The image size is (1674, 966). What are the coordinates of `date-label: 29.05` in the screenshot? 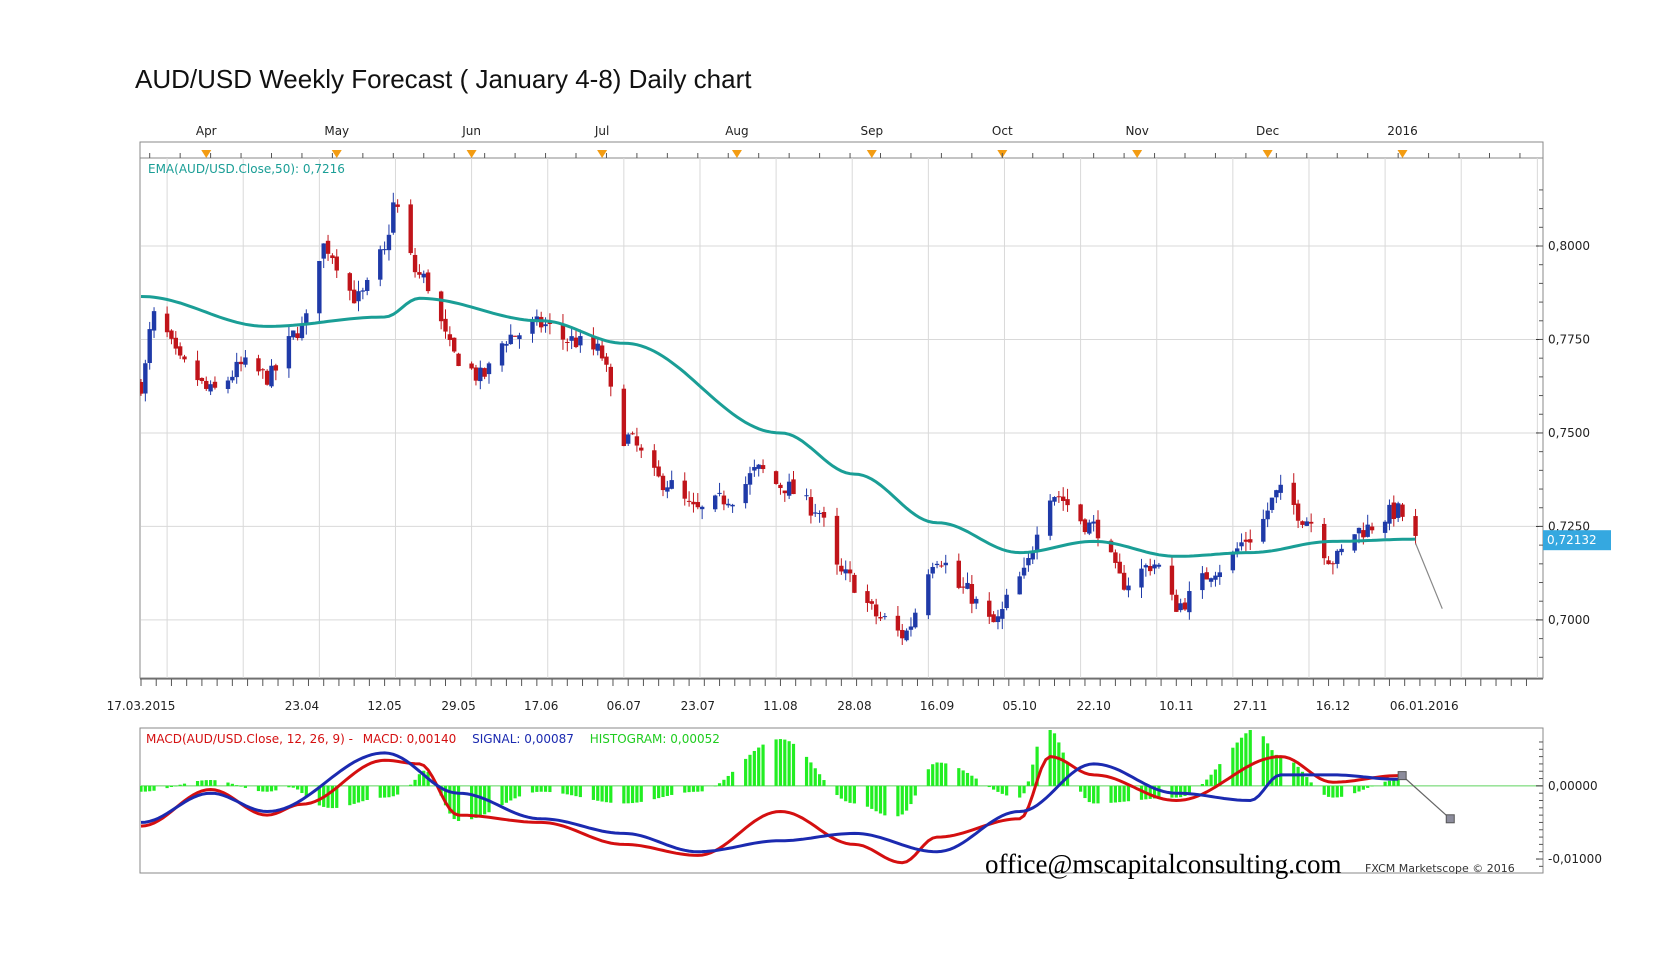 It's located at (458, 706).